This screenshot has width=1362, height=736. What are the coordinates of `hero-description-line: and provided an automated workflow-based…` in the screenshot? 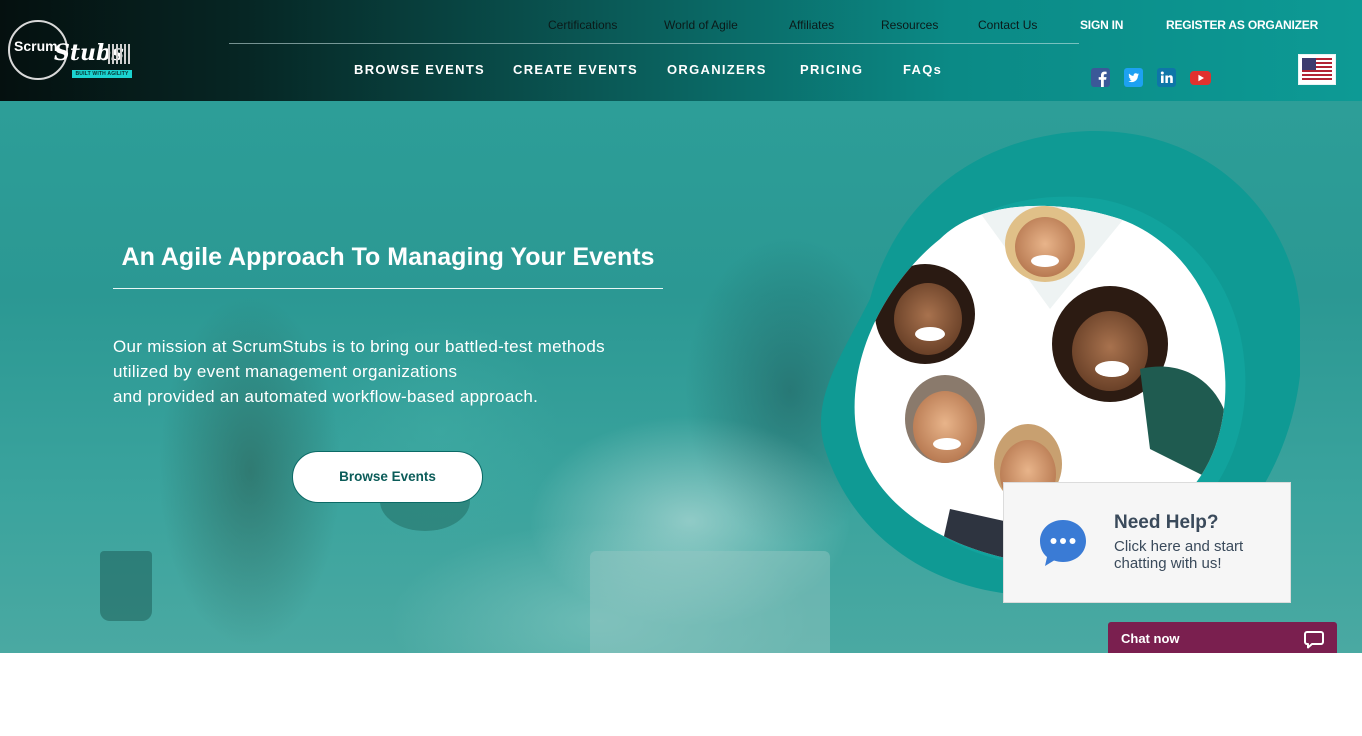 It's located at (326, 396).